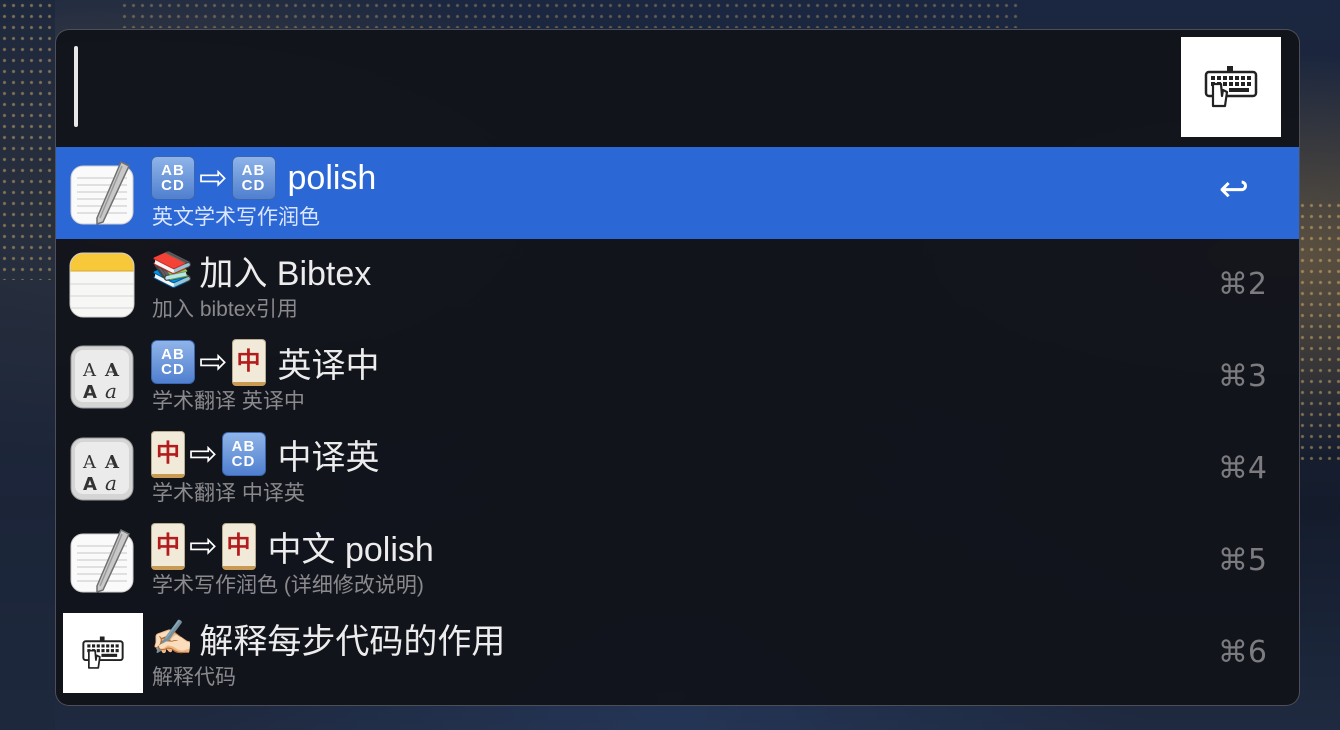 Image resolution: width=1340 pixels, height=730 pixels. I want to click on shortcut-cmd-6: ⌘6, so click(1242, 652).